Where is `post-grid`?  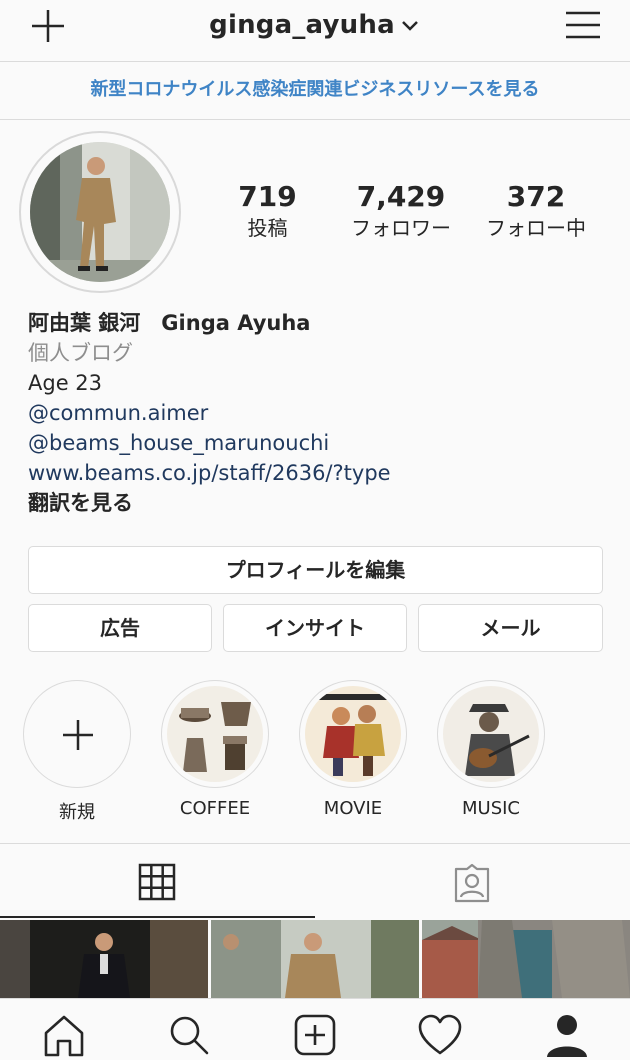 post-grid is located at coordinates (315, 958).